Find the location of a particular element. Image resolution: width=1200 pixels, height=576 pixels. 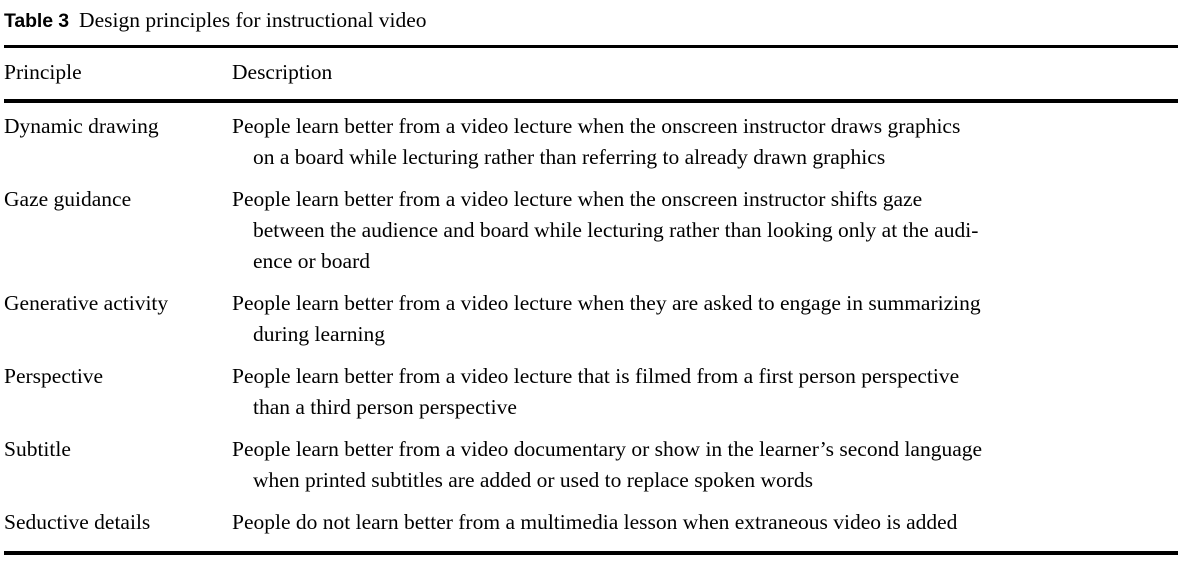

description-line: ence or board is located at coordinates (311, 261).